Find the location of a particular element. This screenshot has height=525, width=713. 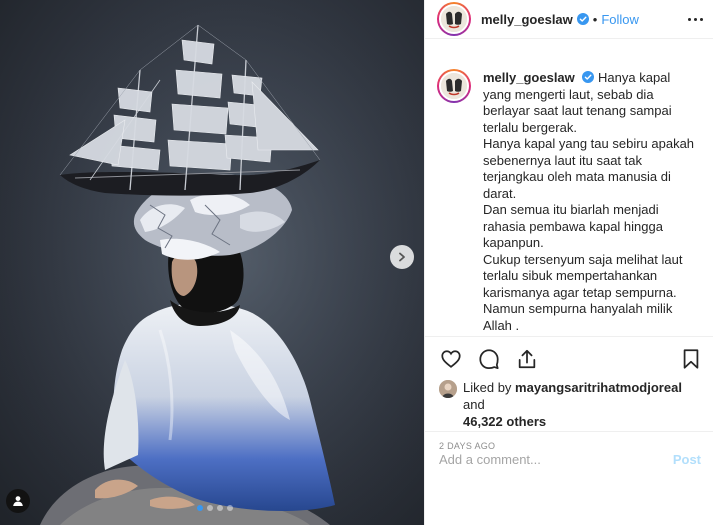

more-options-icon is located at coordinates (695, 19).